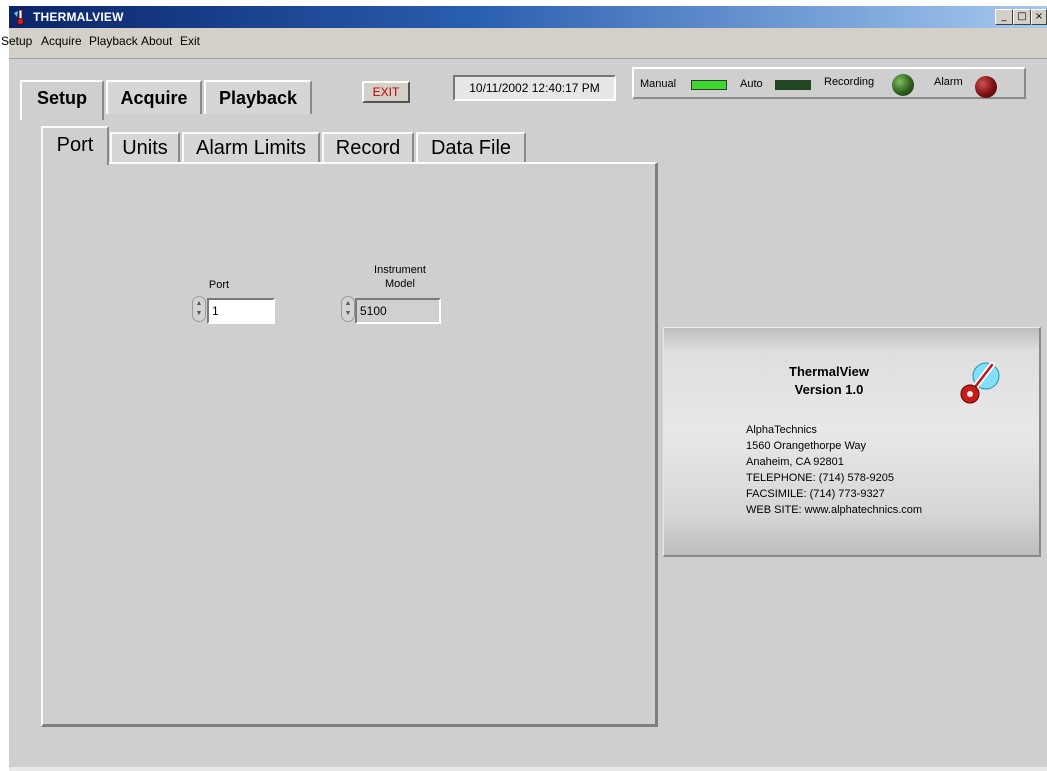 The height and width of the screenshot is (771, 1047). Describe the element at coordinates (849, 82) in the screenshot. I see `recording-label: Recording` at that location.